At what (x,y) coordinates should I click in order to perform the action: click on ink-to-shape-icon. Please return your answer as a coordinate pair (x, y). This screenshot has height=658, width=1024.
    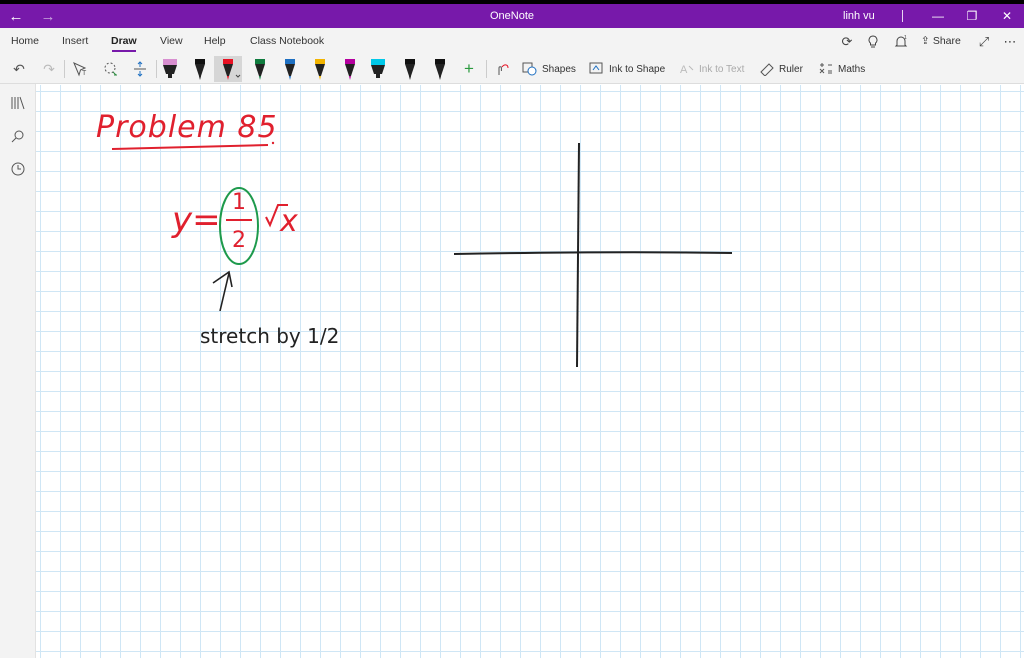
    Looking at the image, I should click on (596, 68).